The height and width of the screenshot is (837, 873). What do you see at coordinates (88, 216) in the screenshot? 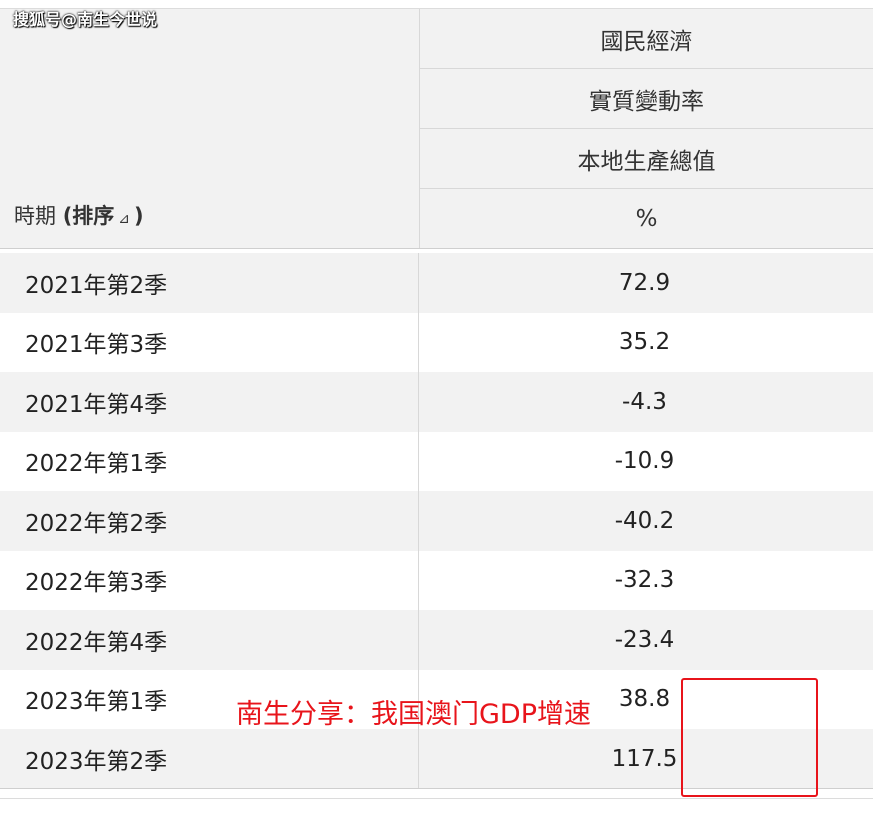
I see `sort-label: (排序` at bounding box center [88, 216].